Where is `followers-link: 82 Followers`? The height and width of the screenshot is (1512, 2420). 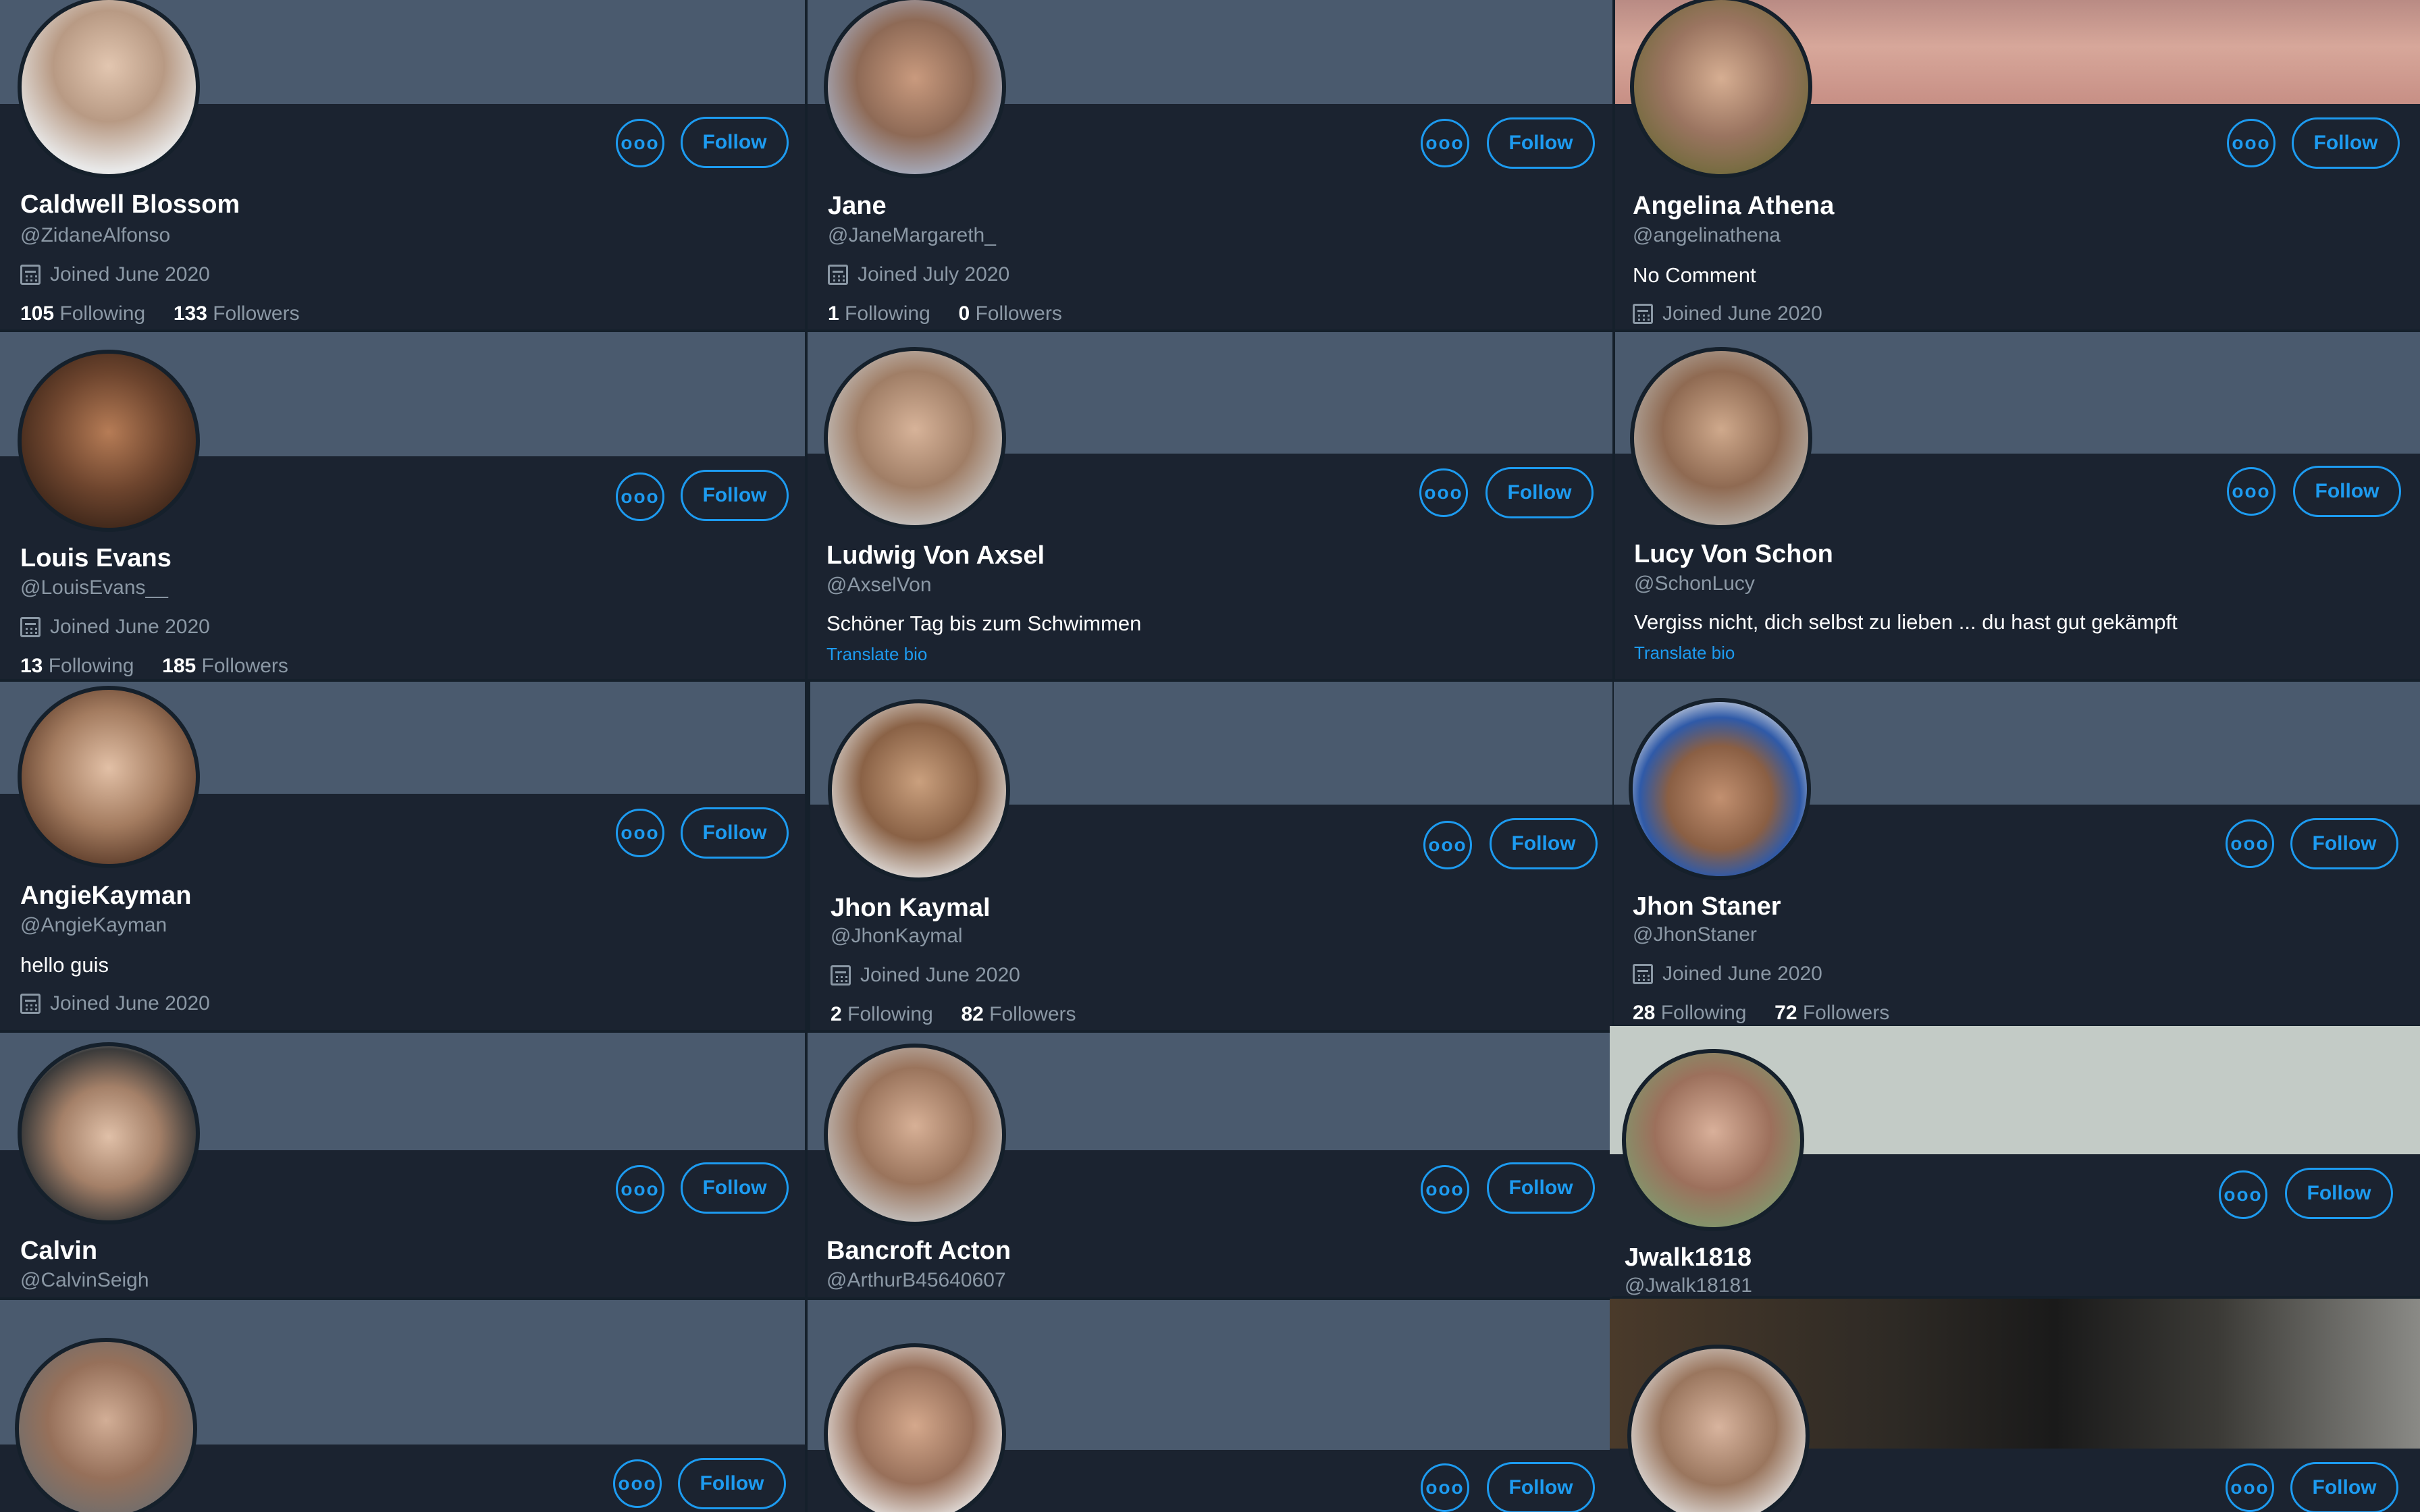
followers-link: 82 Followers is located at coordinates (1018, 1014).